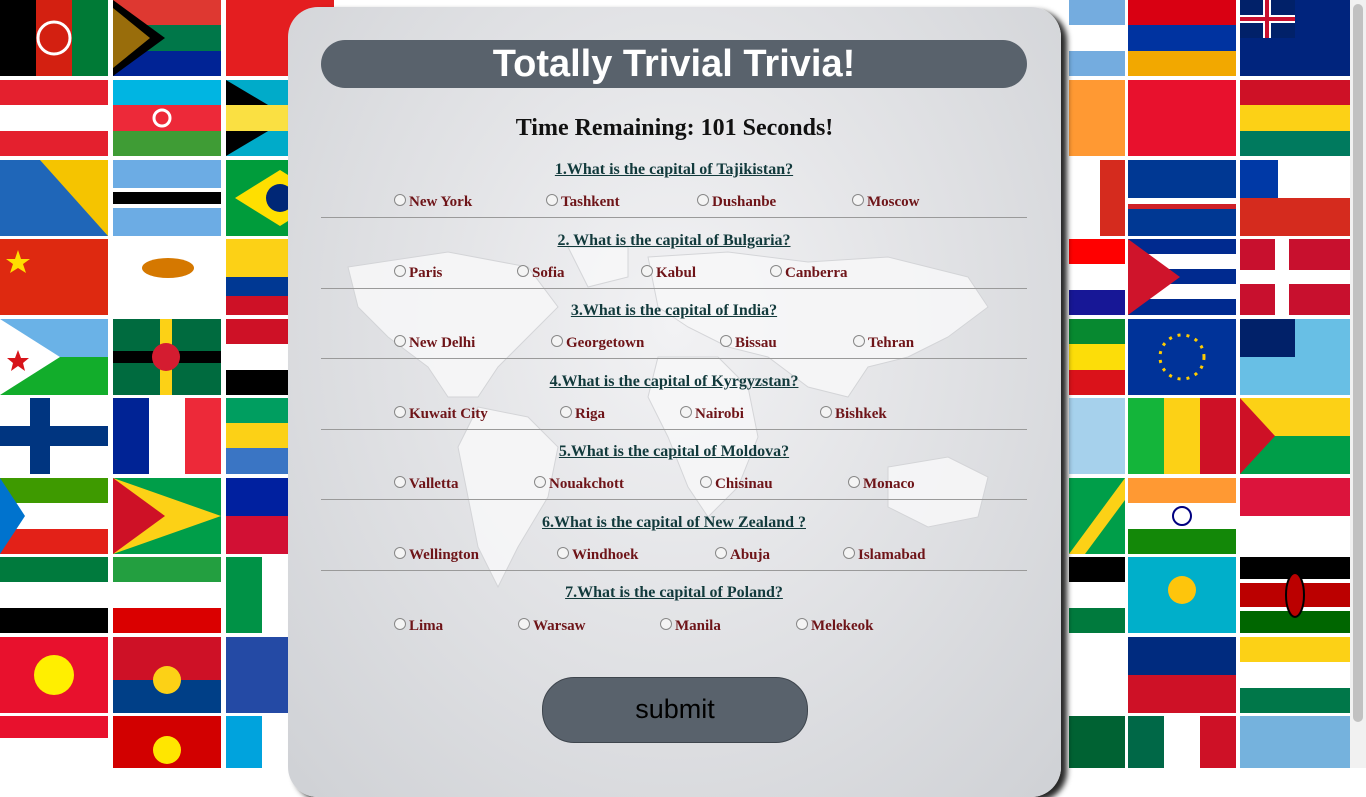 This screenshot has width=1366, height=797. Describe the element at coordinates (583, 202) in the screenshot. I see `answer-option: Tashkent` at that location.